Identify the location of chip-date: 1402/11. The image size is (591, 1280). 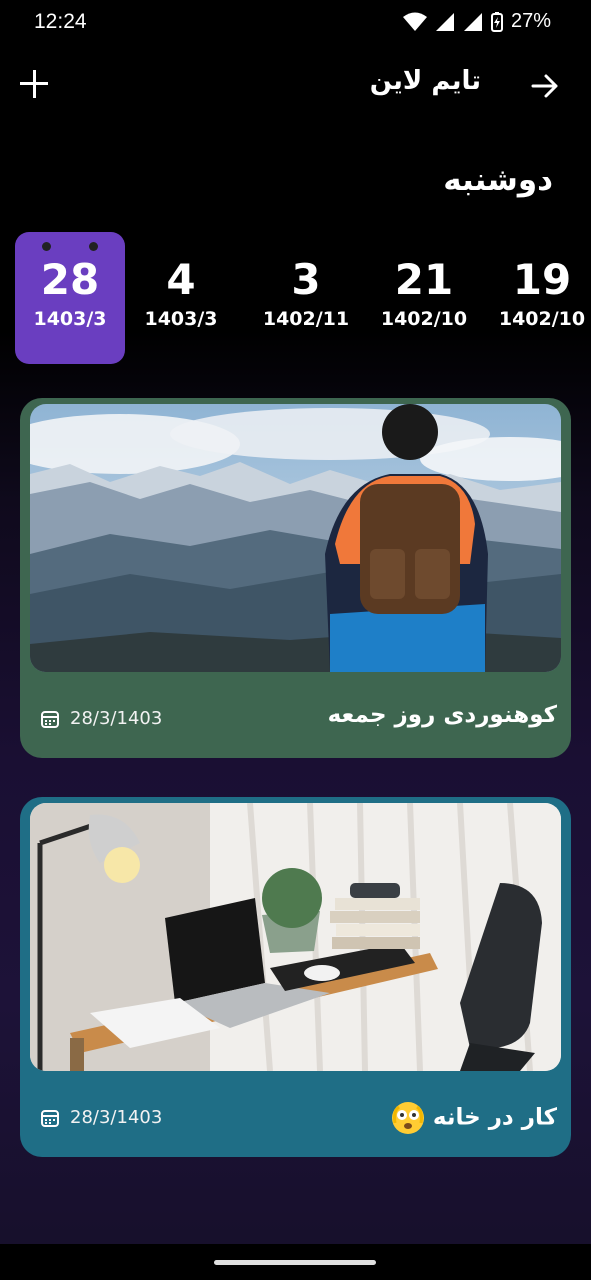
(306, 319).